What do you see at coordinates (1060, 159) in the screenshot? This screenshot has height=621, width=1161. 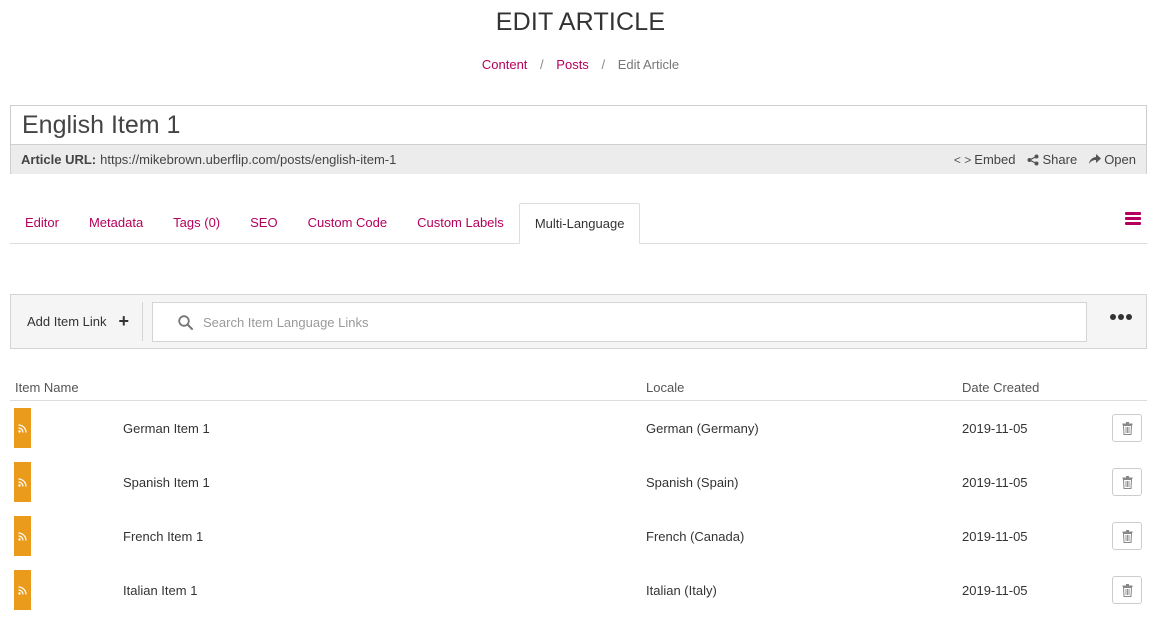 I see `share-label: Share` at bounding box center [1060, 159].